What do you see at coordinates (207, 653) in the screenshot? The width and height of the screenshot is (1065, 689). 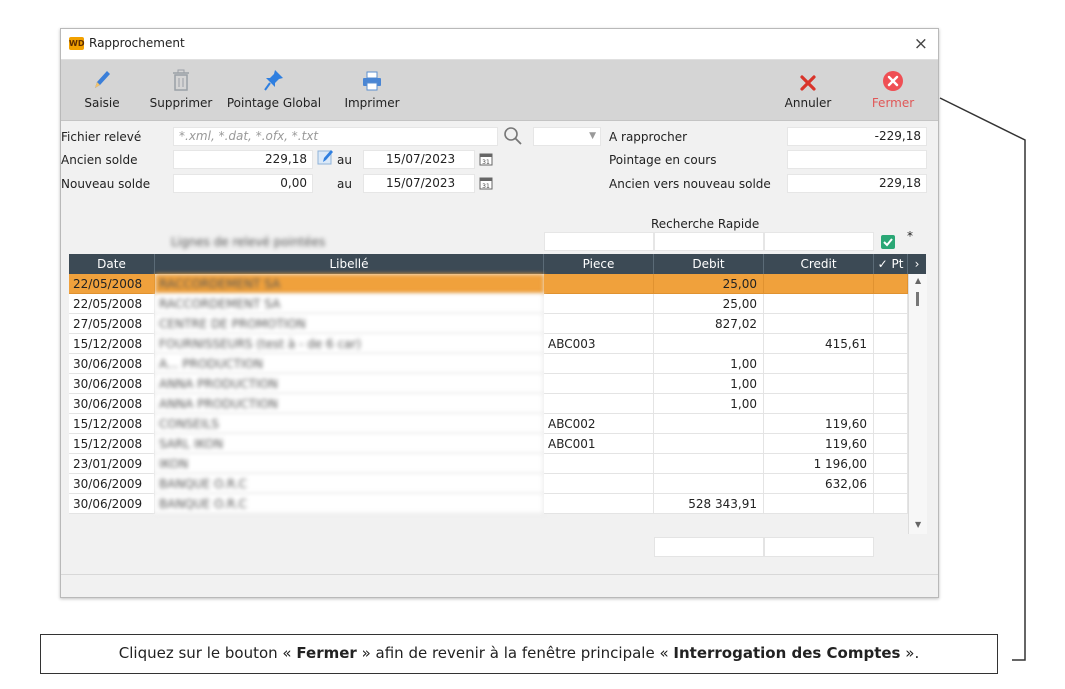 I see `callout-text-1: Cliquez sur le bouton «` at bounding box center [207, 653].